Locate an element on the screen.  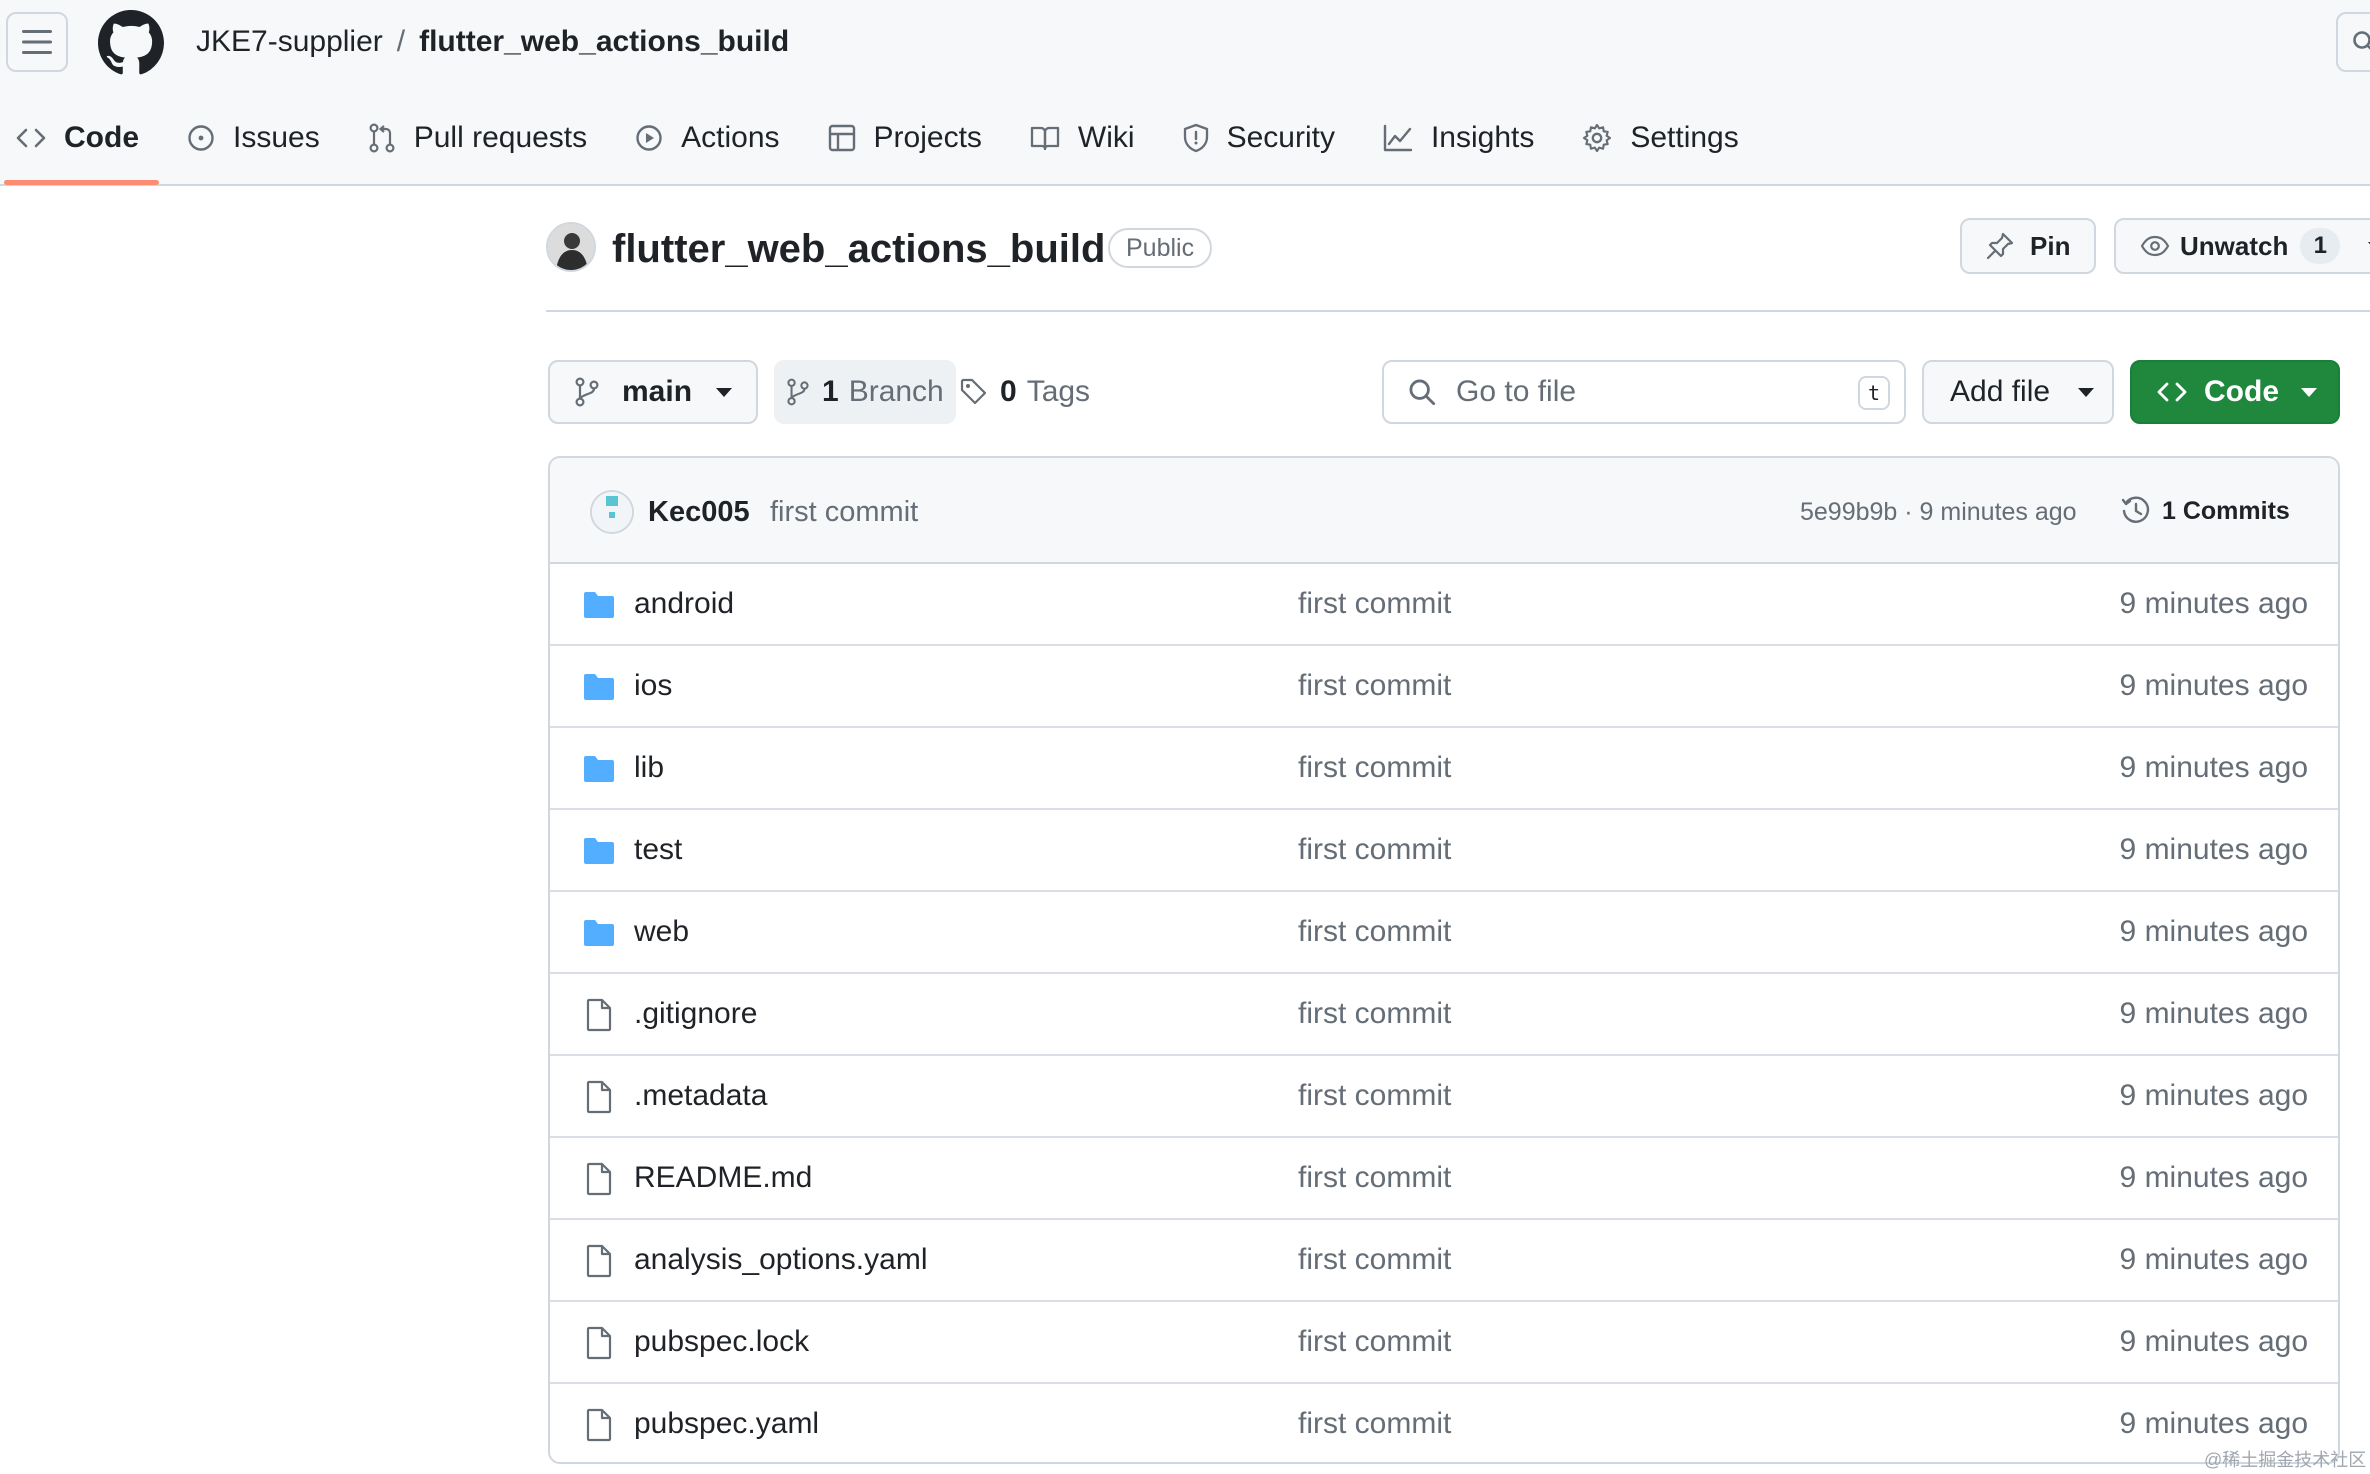
tab-insights: Insights is located at coordinates (1458, 138).